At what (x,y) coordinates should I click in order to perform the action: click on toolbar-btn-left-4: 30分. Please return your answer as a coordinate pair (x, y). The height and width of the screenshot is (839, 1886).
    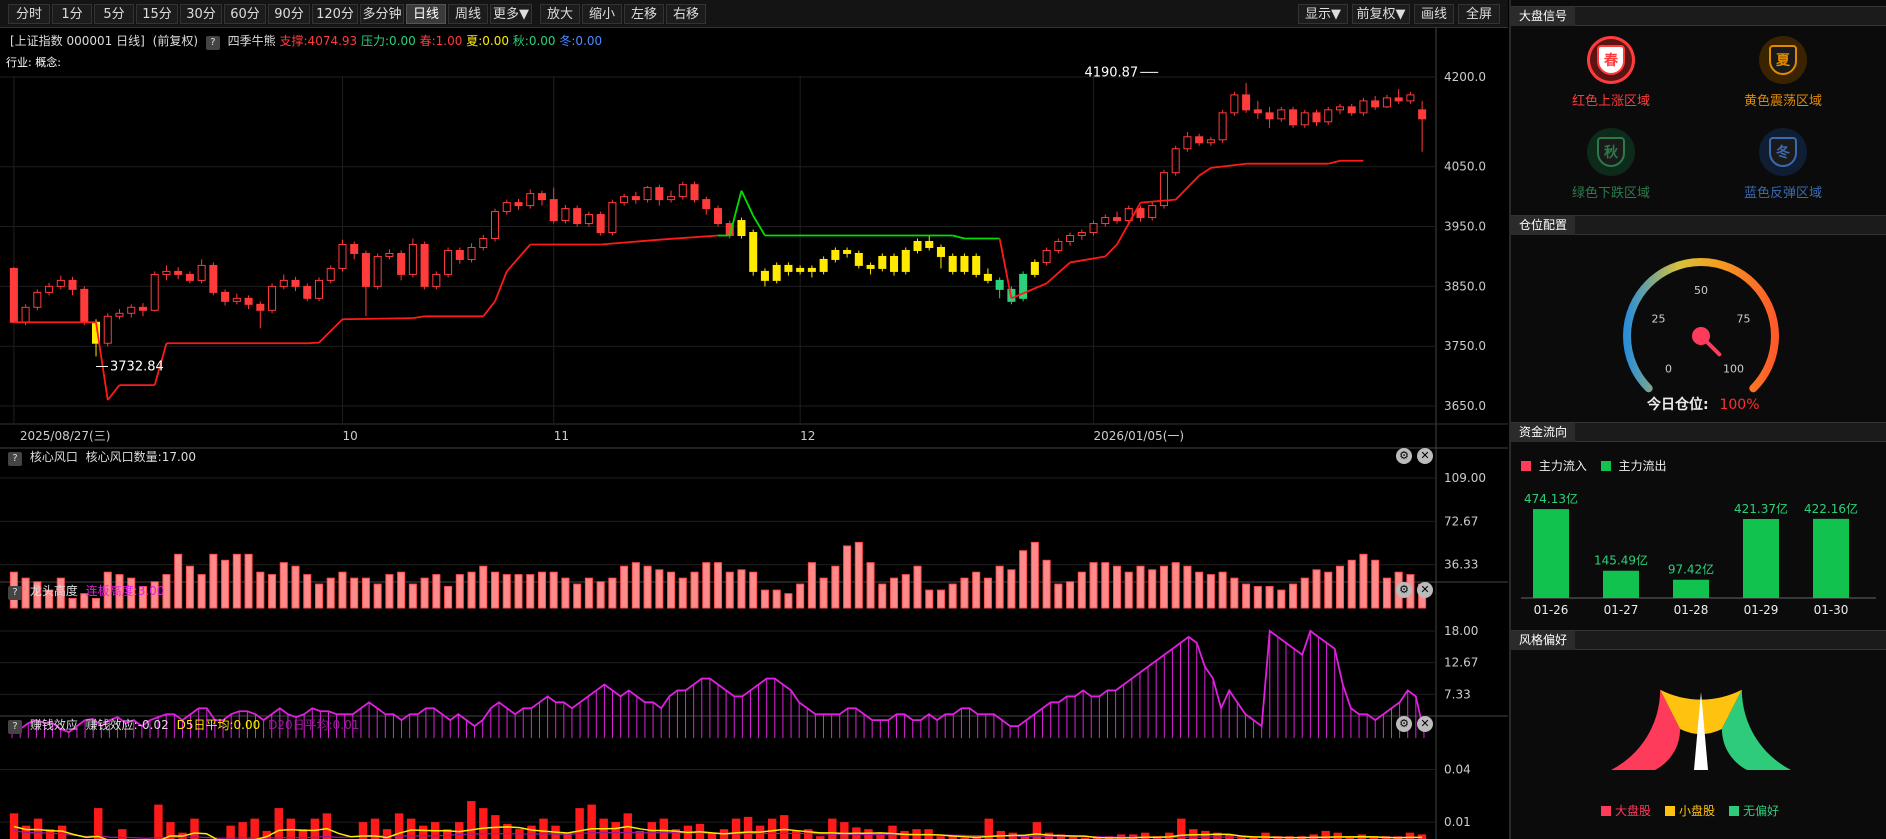
    Looking at the image, I should click on (201, 14).